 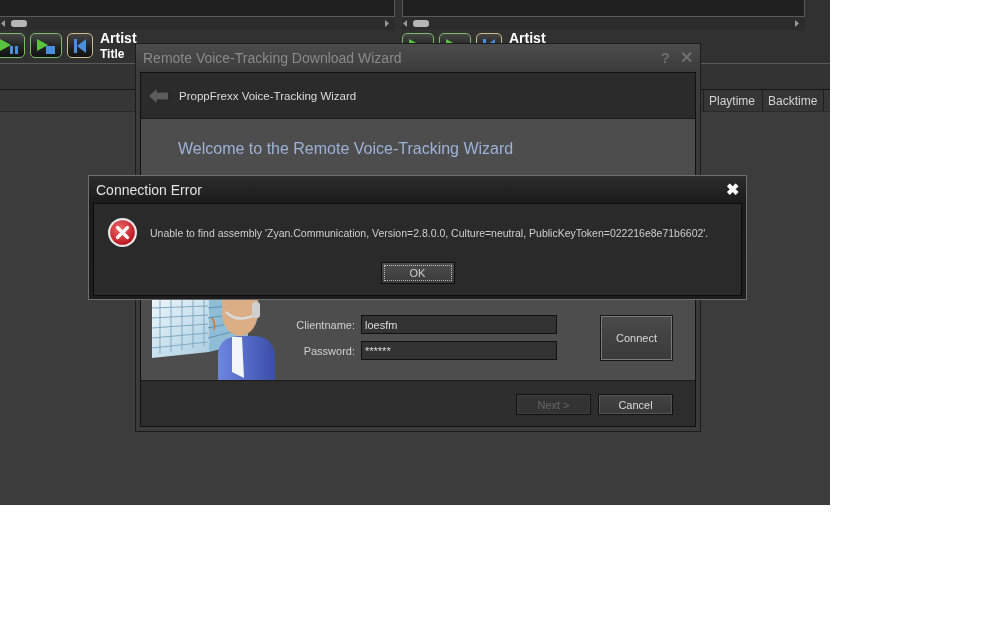 What do you see at coordinates (346, 149) in the screenshot?
I see `welcome-heading: Welcome to the Remote Voice-Tracking Wizard` at bounding box center [346, 149].